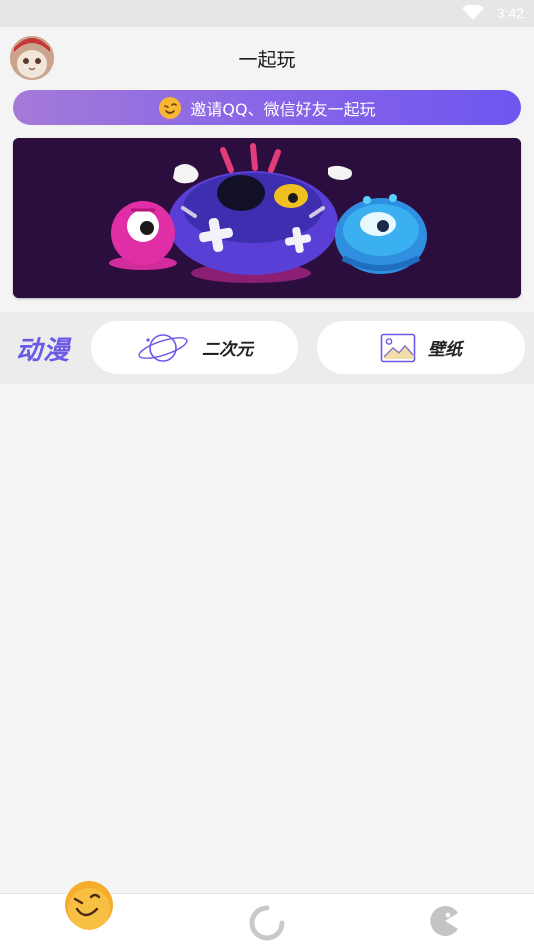  What do you see at coordinates (398, 347) in the screenshot?
I see `image-icon` at bounding box center [398, 347].